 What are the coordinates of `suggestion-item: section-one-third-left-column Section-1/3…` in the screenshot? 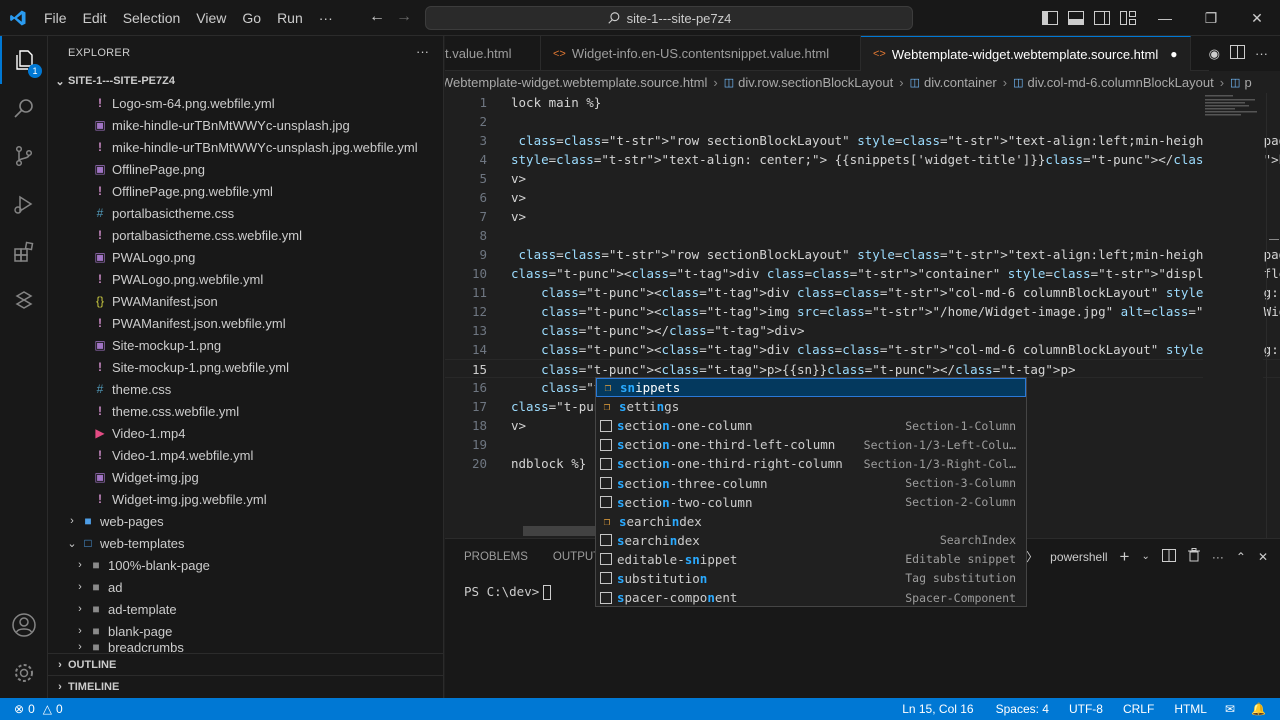 It's located at (811, 444).